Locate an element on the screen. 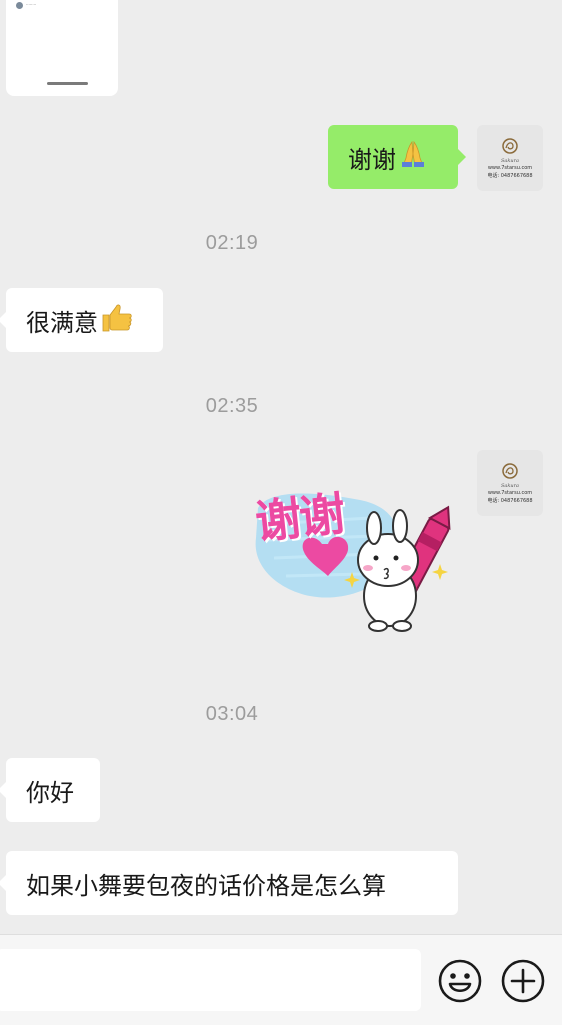  shared-card-preview: ········ is located at coordinates (62, 48).